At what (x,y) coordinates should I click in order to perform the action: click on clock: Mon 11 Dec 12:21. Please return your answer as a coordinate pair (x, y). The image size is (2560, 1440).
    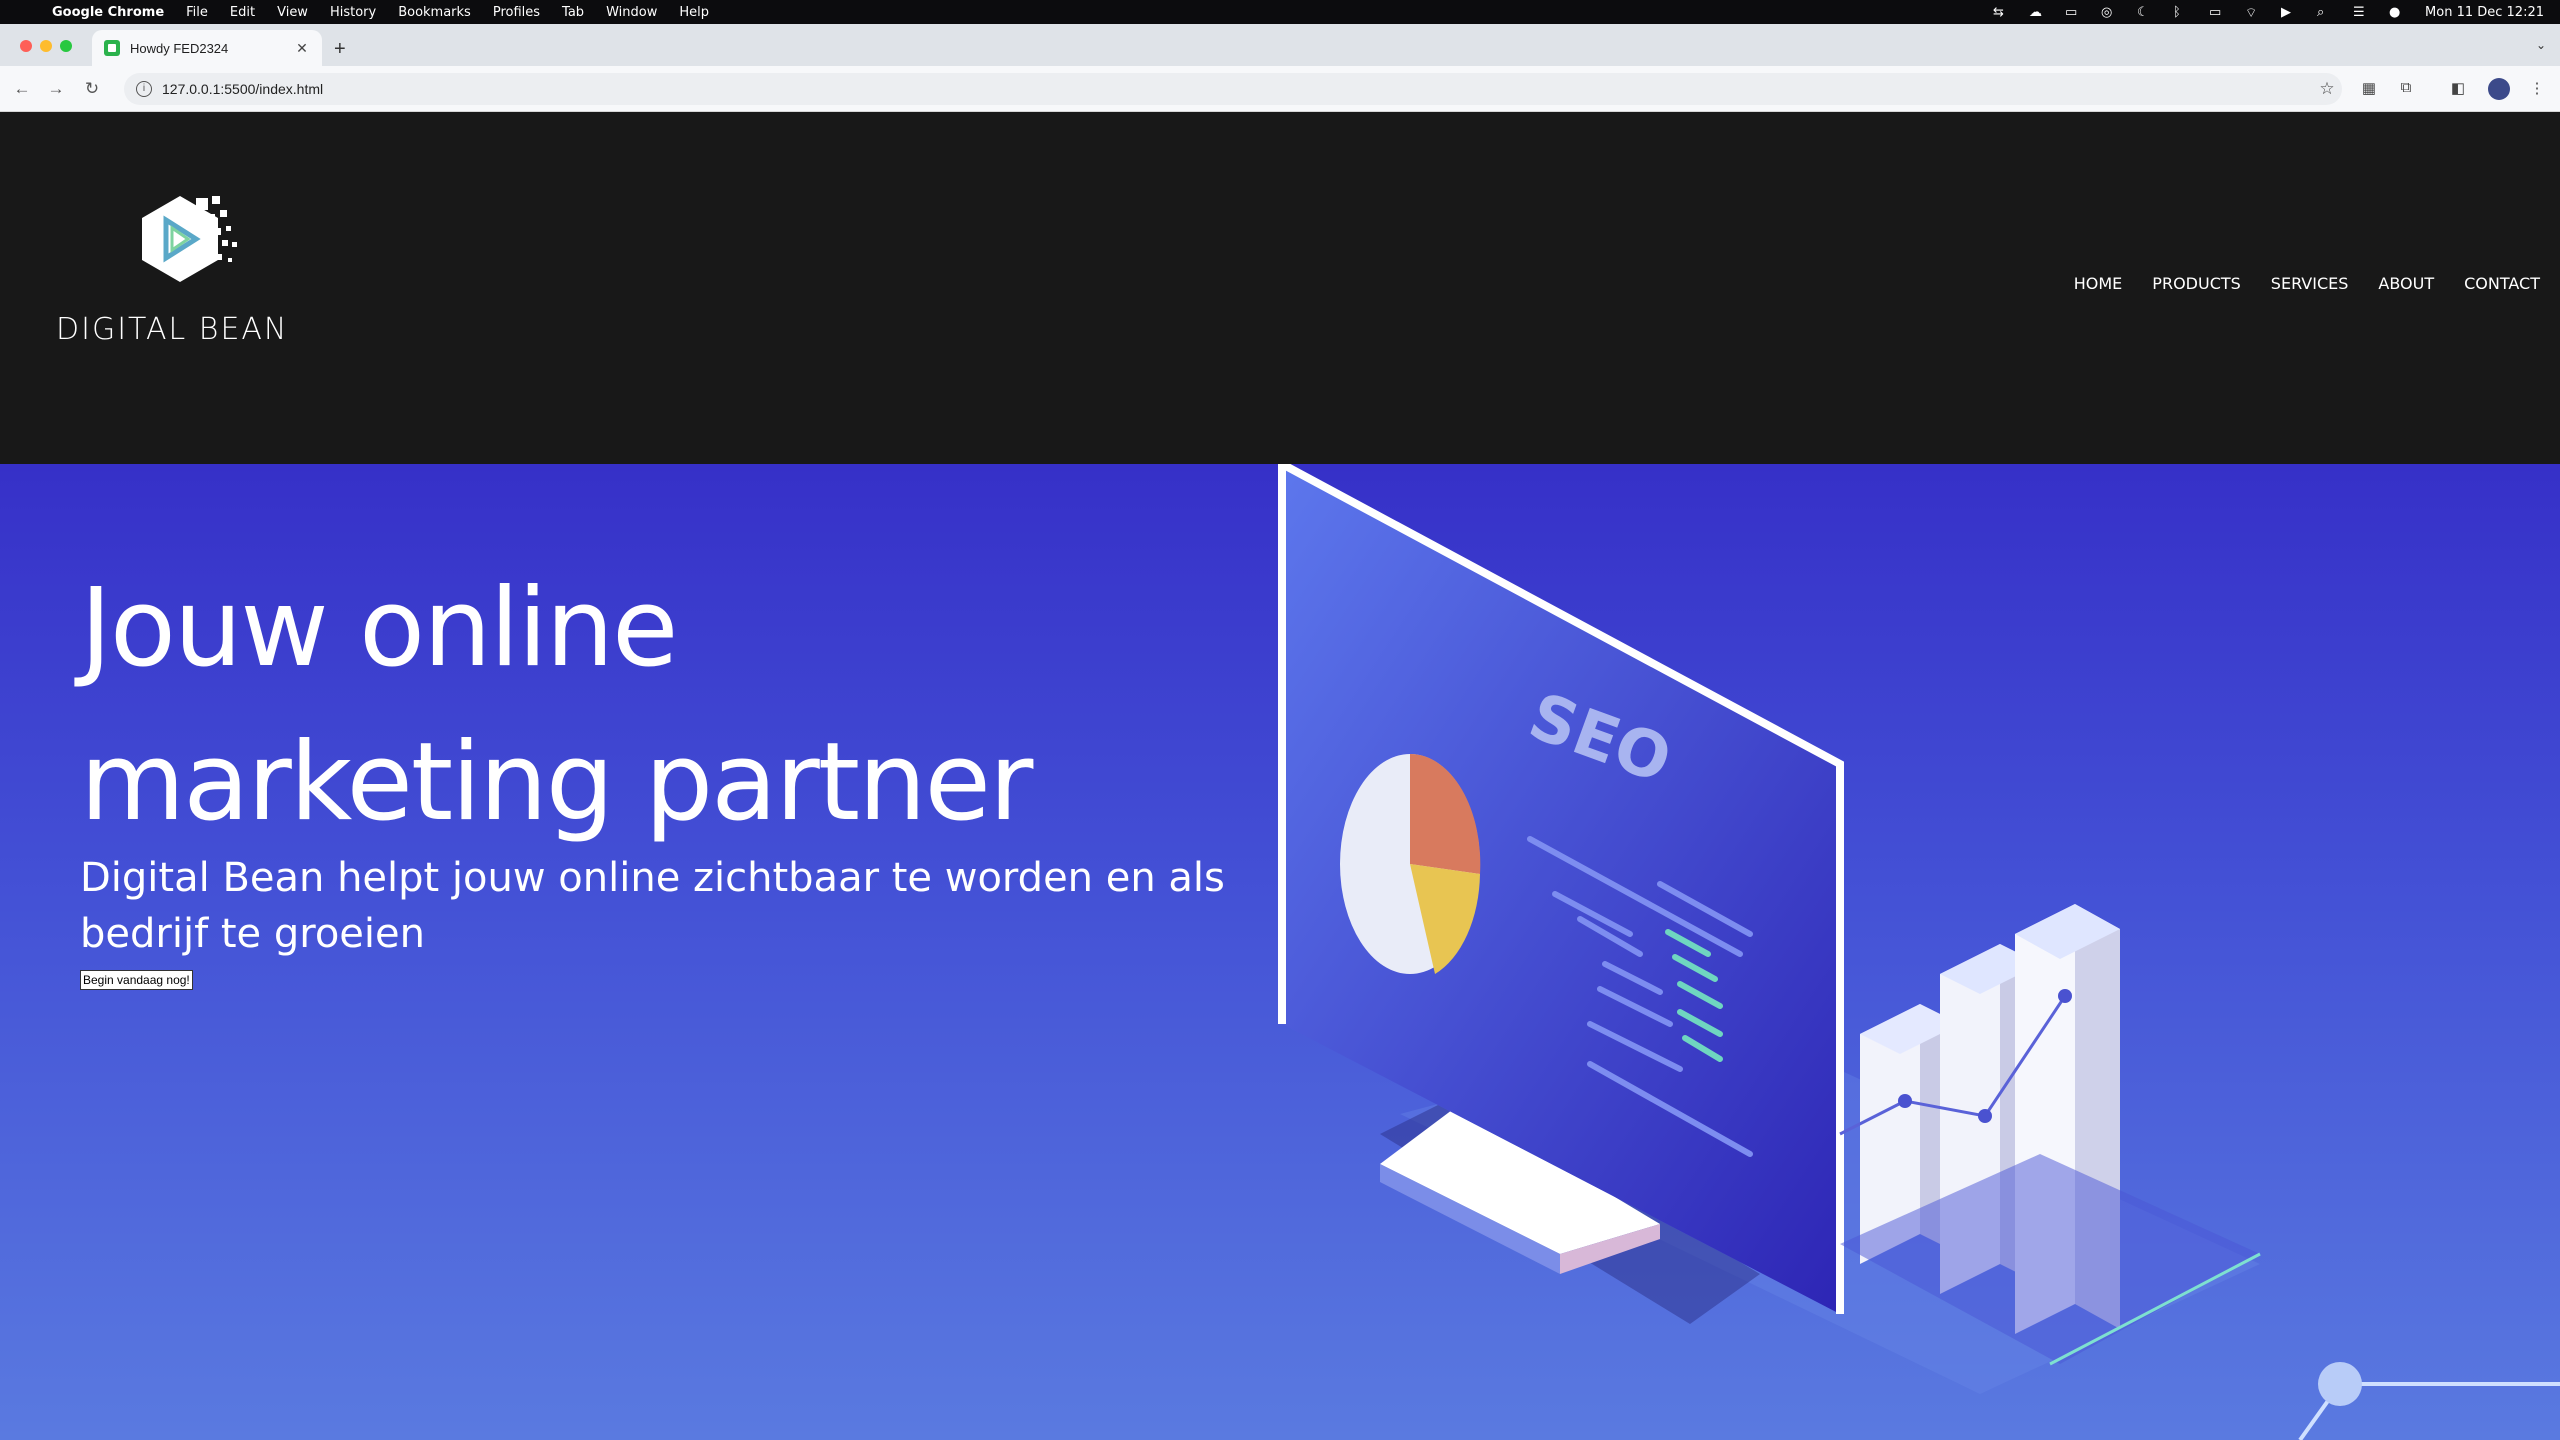
    Looking at the image, I should click on (2484, 12).